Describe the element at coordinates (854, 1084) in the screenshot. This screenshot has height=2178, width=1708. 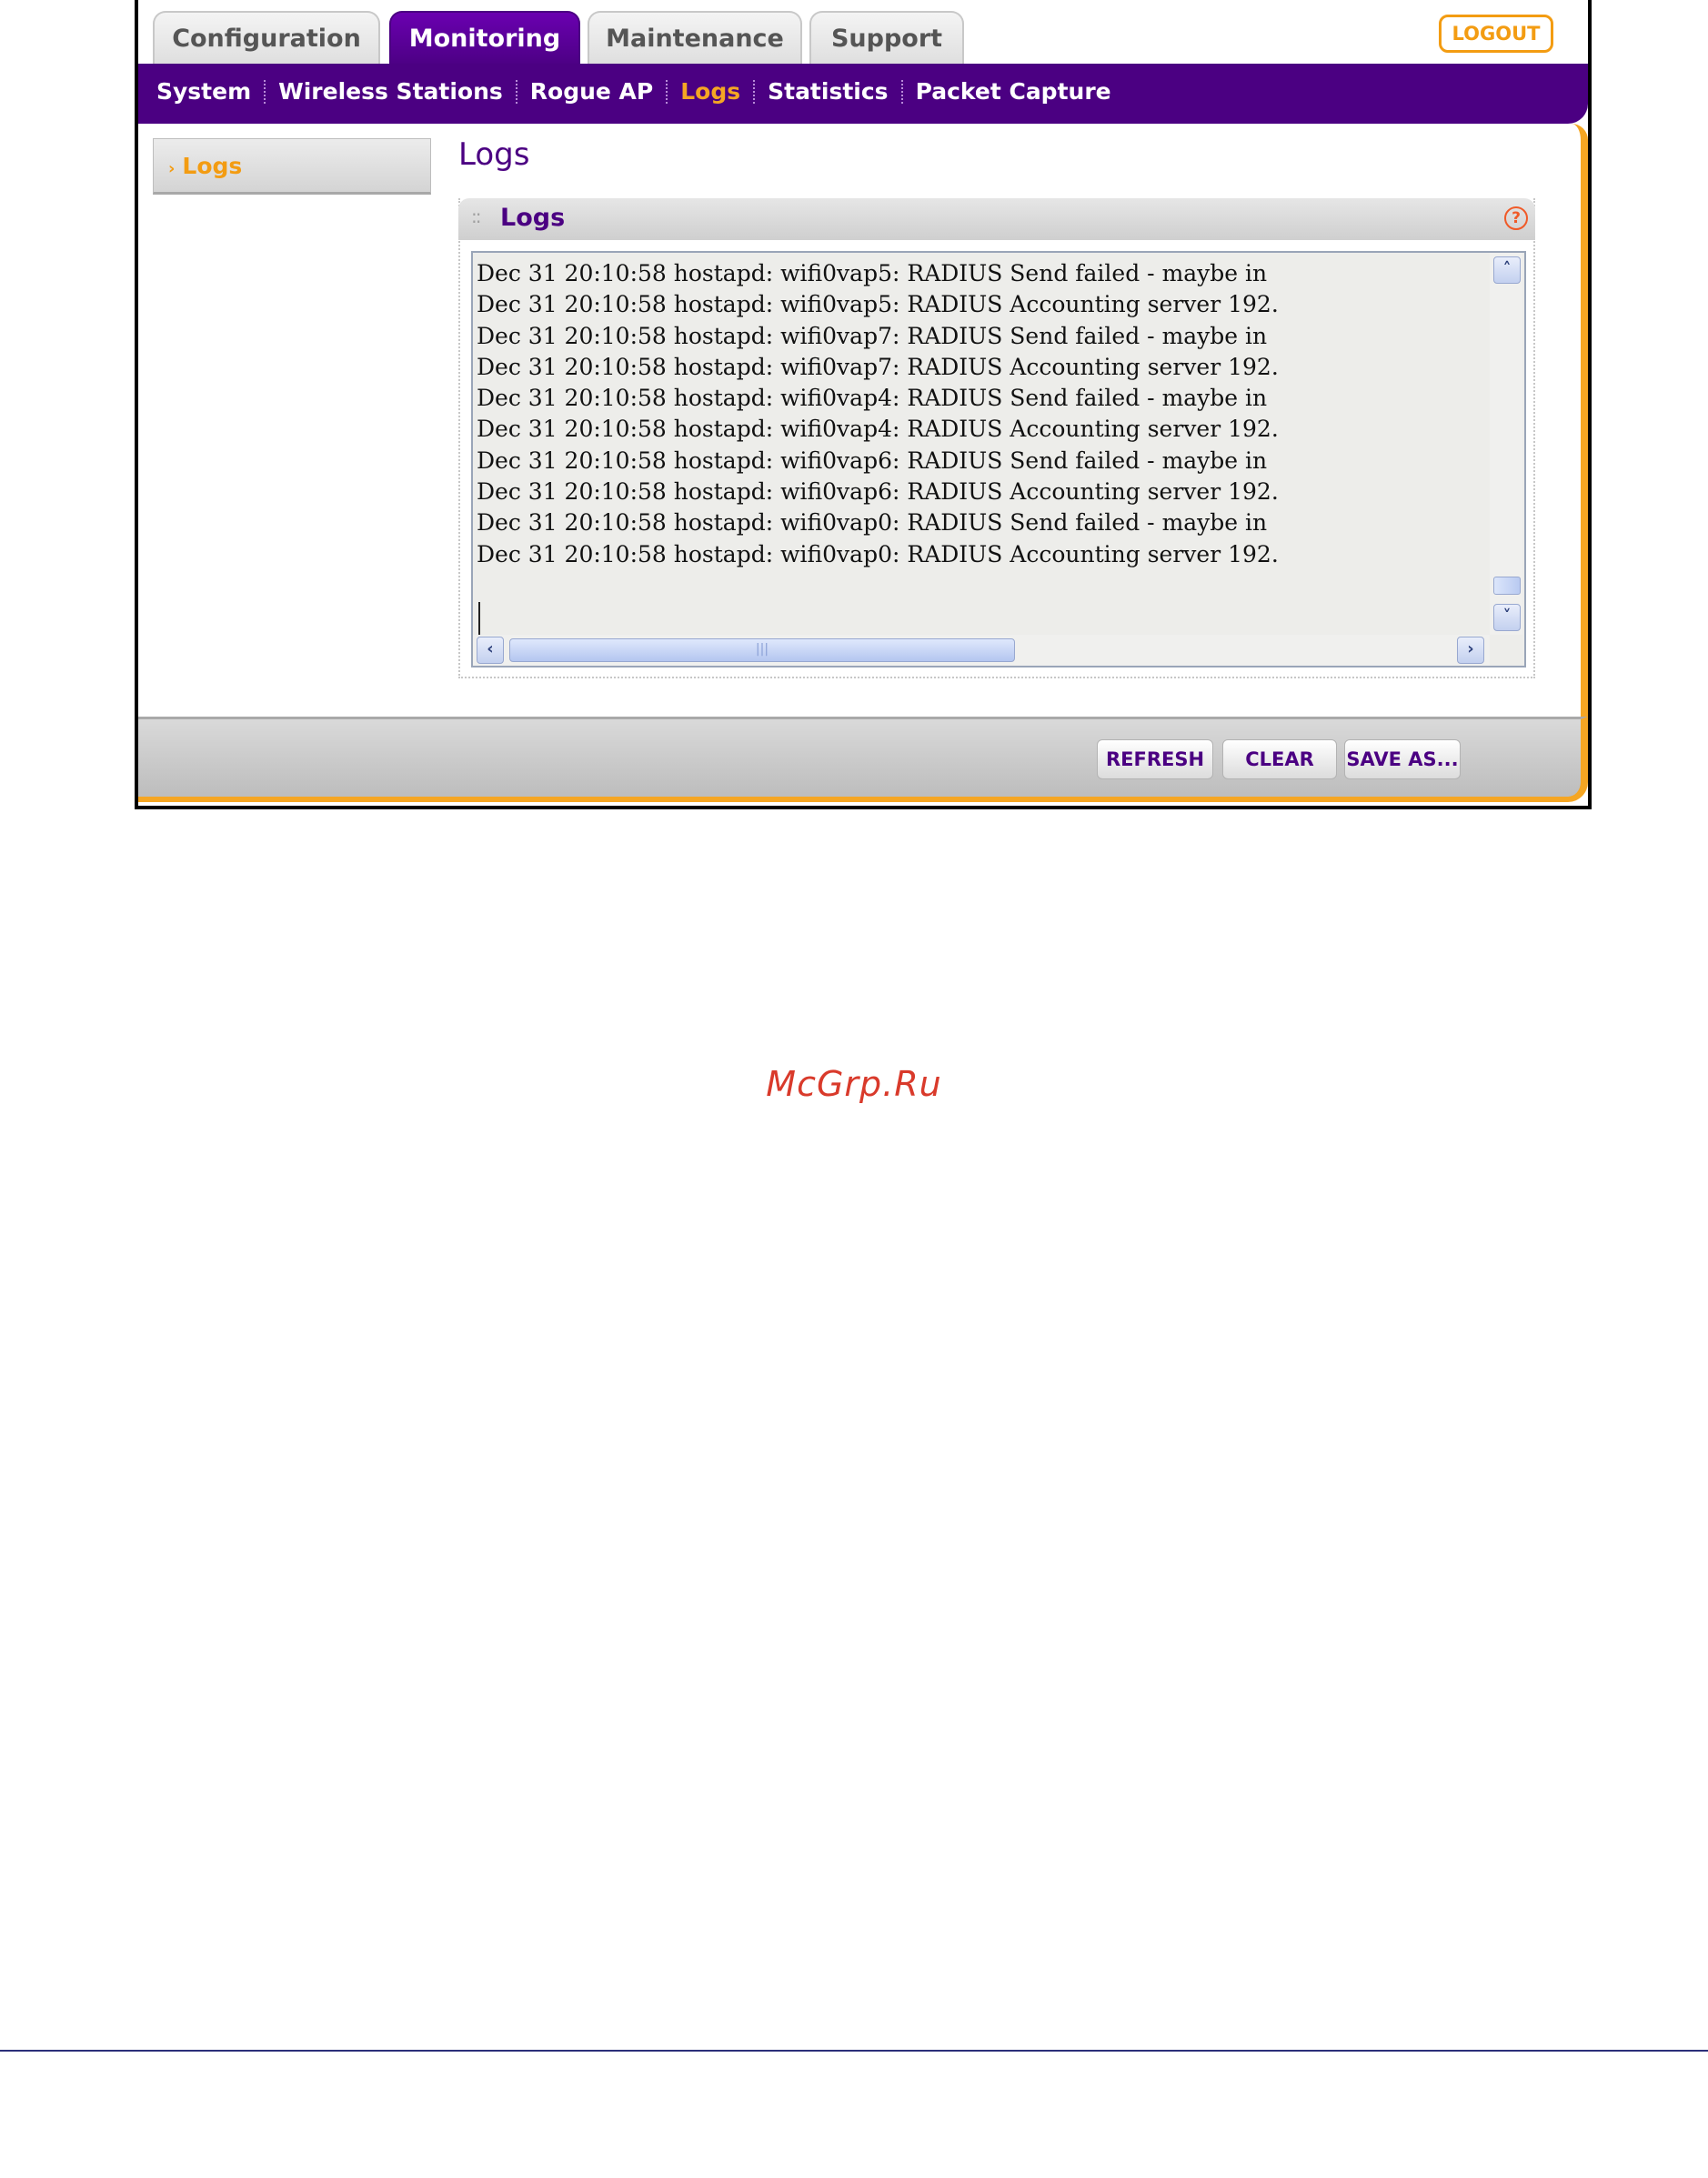
I see `watermark: McGrp.Ru` at that location.